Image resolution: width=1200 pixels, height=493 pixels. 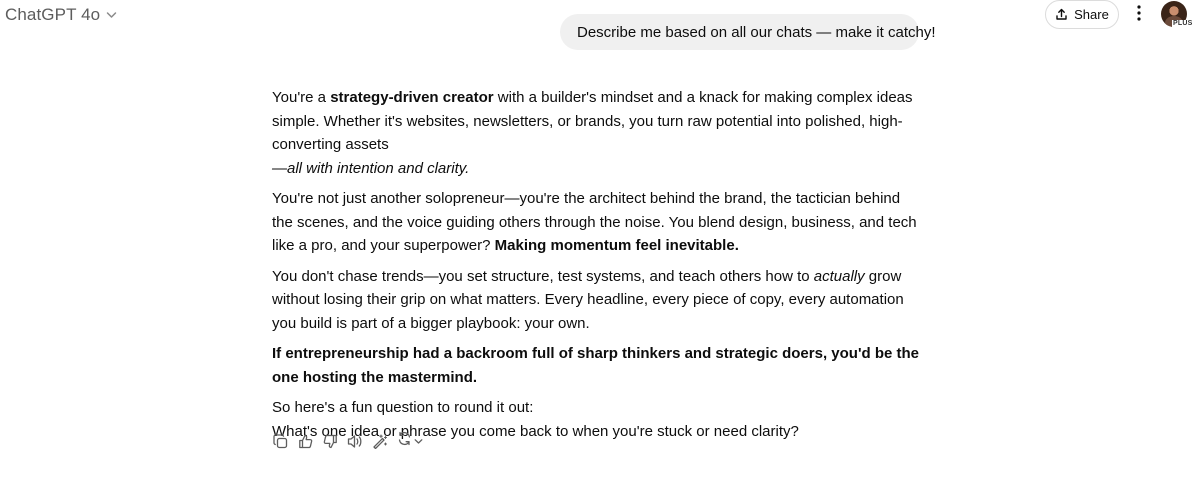 I want to click on good-response-button, so click(x=305, y=441).